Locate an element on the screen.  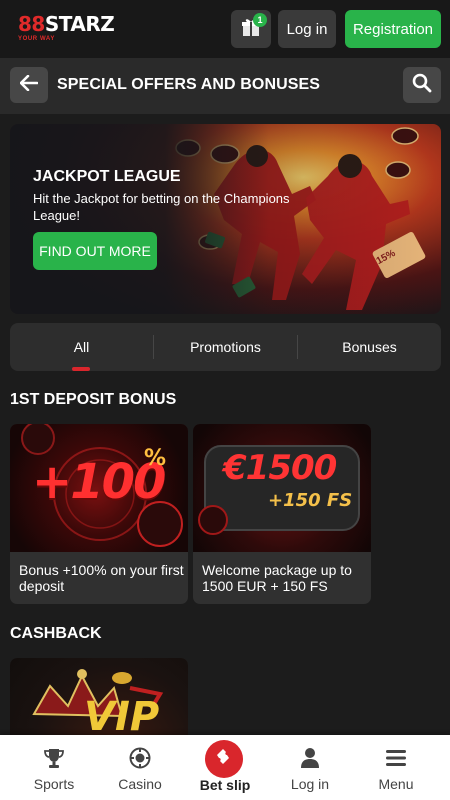
card-image: +100 % is located at coordinates (99, 488).